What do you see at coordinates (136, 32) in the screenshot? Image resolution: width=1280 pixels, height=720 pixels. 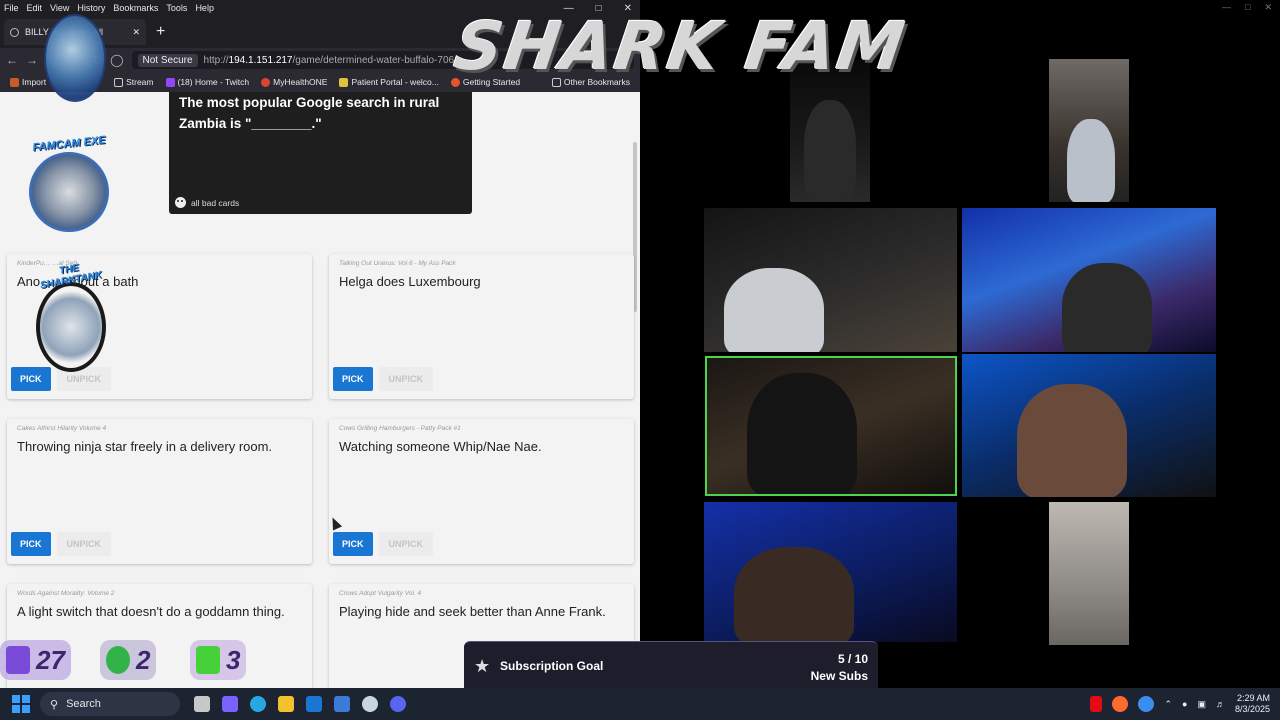 I see `tab-close-icon: ✕` at bounding box center [136, 32].